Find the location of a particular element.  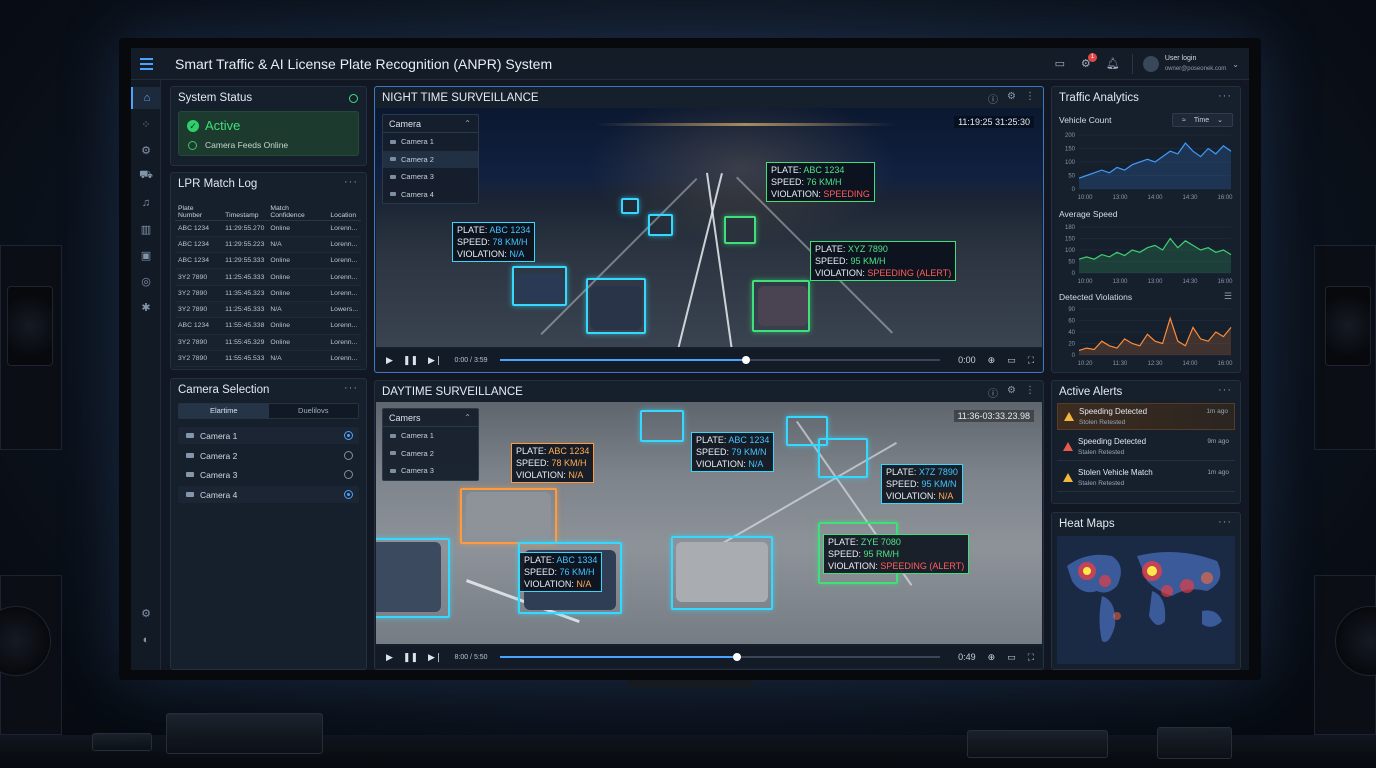

alert-item: Speeding Detected Stalen Retested 9m ago is located at coordinates (1146, 447).